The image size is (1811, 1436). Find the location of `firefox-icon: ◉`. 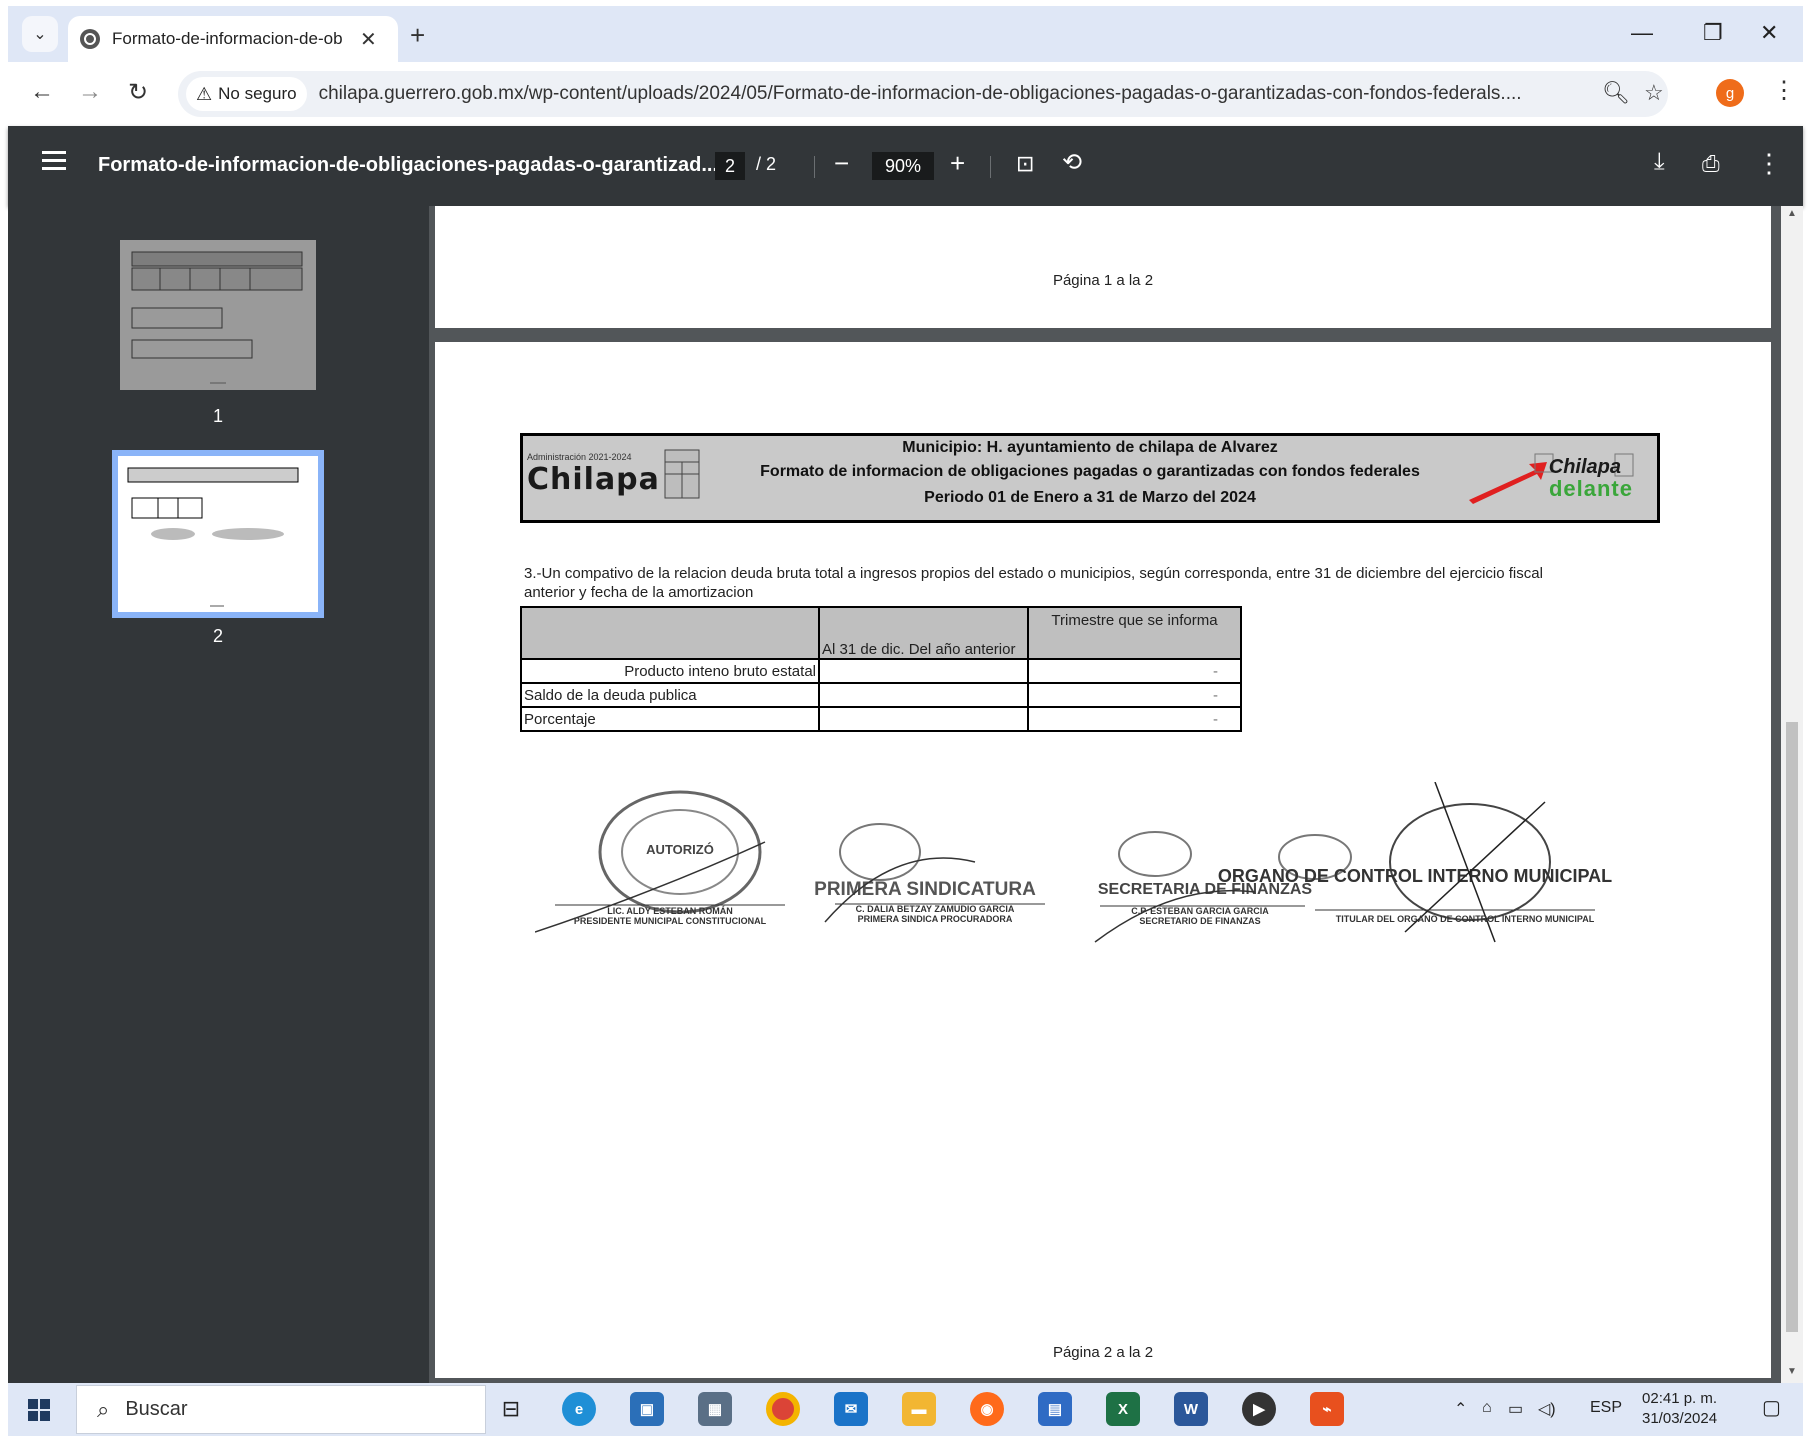

firefox-icon: ◉ is located at coordinates (987, 1409).